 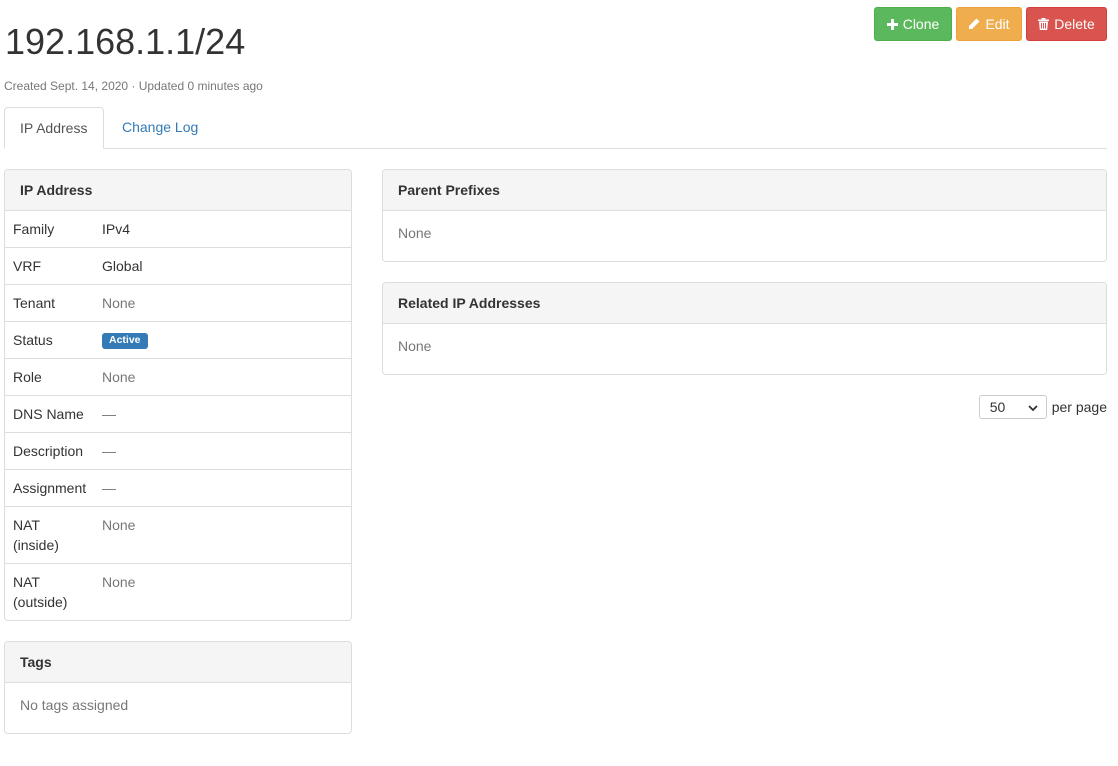 What do you see at coordinates (116, 229) in the screenshot?
I see `attr-value: IPv4` at bounding box center [116, 229].